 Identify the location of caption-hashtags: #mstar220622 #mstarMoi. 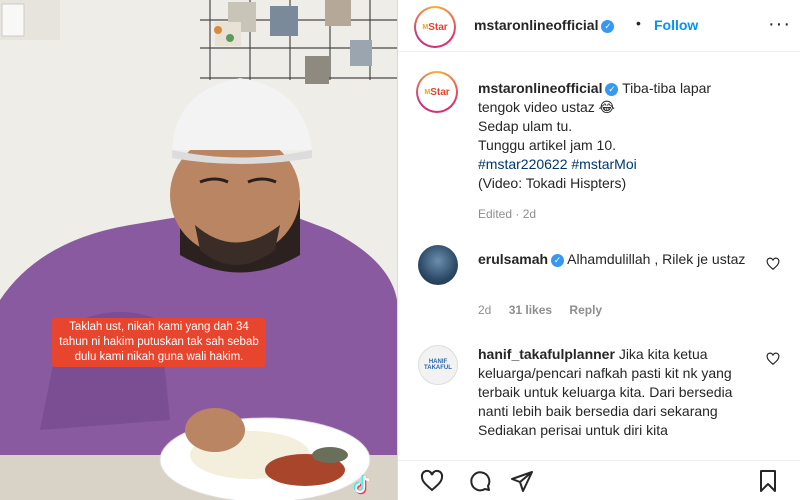
(628, 164).